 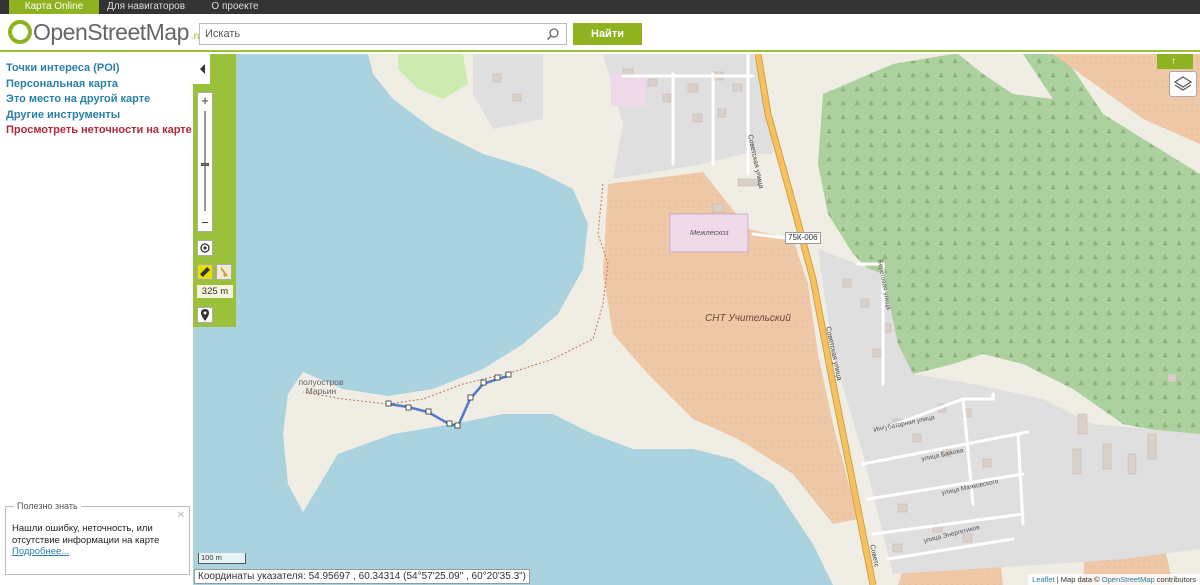 I want to click on collapse-sidebar-button, so click(x=201, y=69).